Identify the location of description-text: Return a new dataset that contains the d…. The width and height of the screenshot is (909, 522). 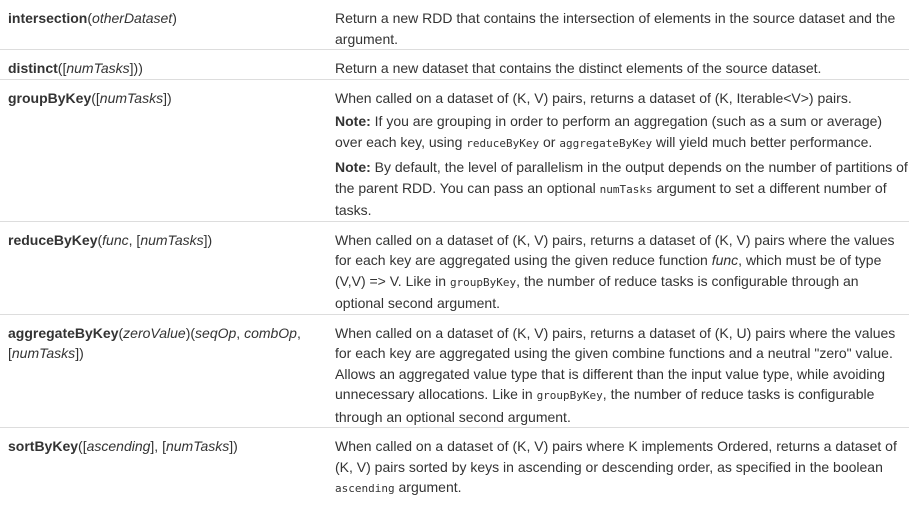
(578, 68).